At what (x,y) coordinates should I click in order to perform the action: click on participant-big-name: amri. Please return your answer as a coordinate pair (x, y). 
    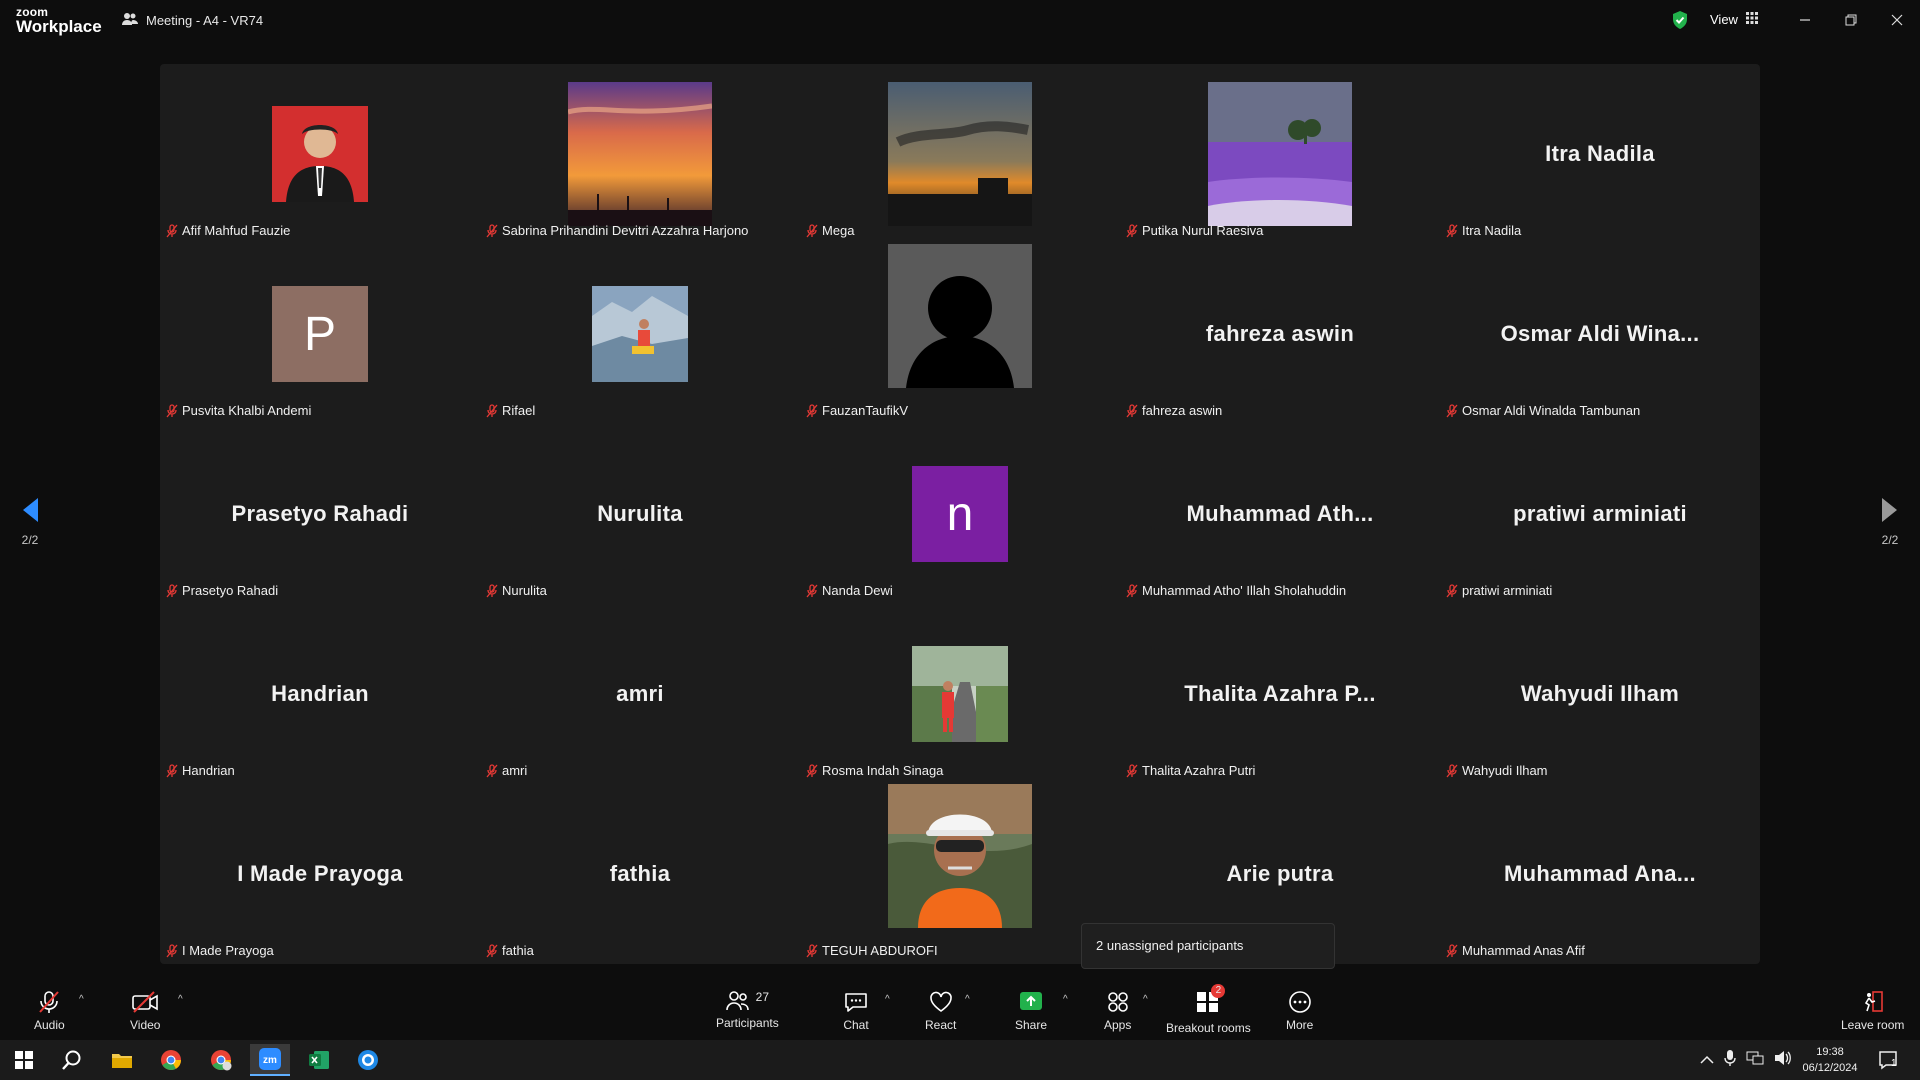
    Looking at the image, I should click on (640, 693).